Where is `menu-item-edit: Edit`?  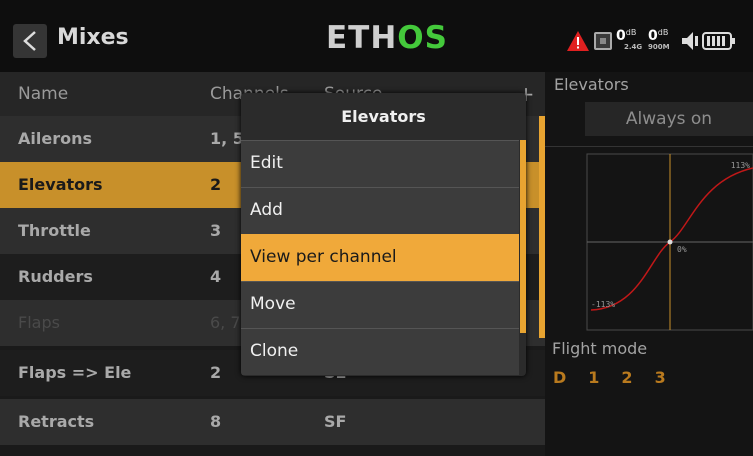 menu-item-edit: Edit is located at coordinates (380, 163).